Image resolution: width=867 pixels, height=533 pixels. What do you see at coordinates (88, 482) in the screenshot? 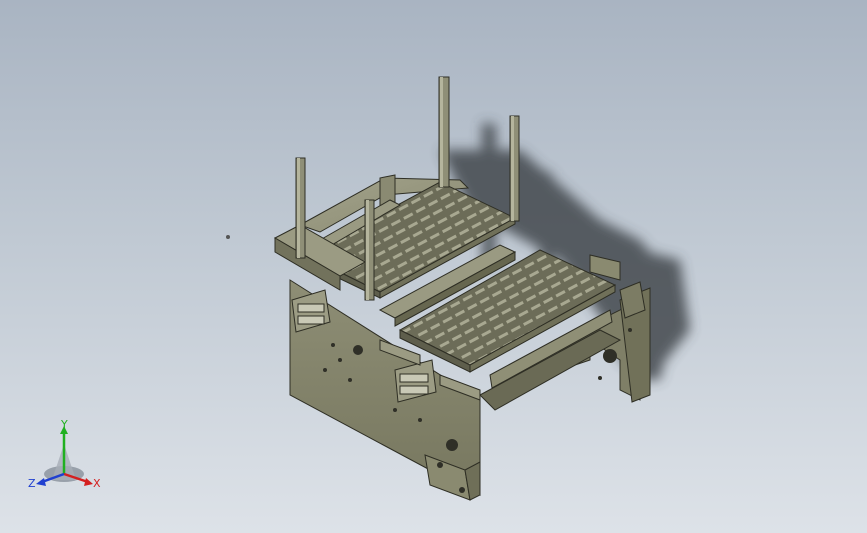
I see `x-arrow-head` at bounding box center [88, 482].